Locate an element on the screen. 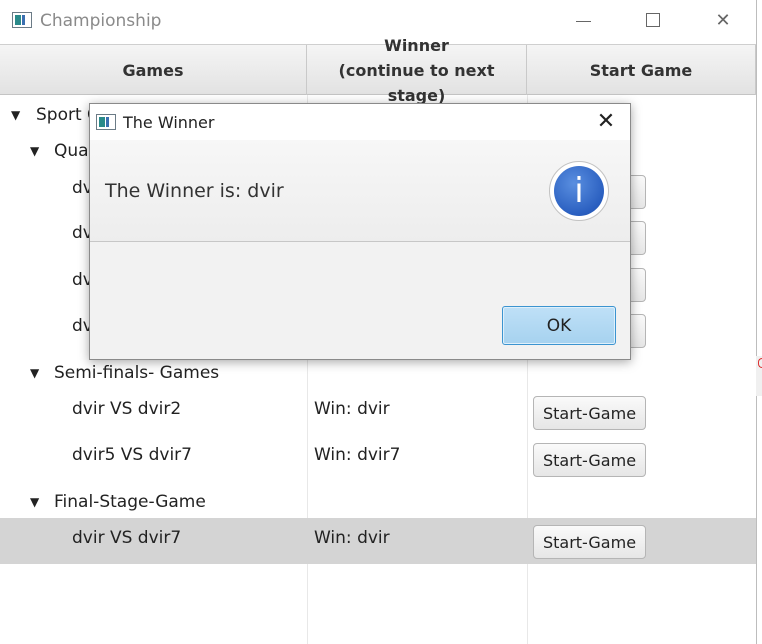 The height and width of the screenshot is (644, 762). table-row: dvir VS dvir2 Win: dvir Start-Game is located at coordinates (378, 415).